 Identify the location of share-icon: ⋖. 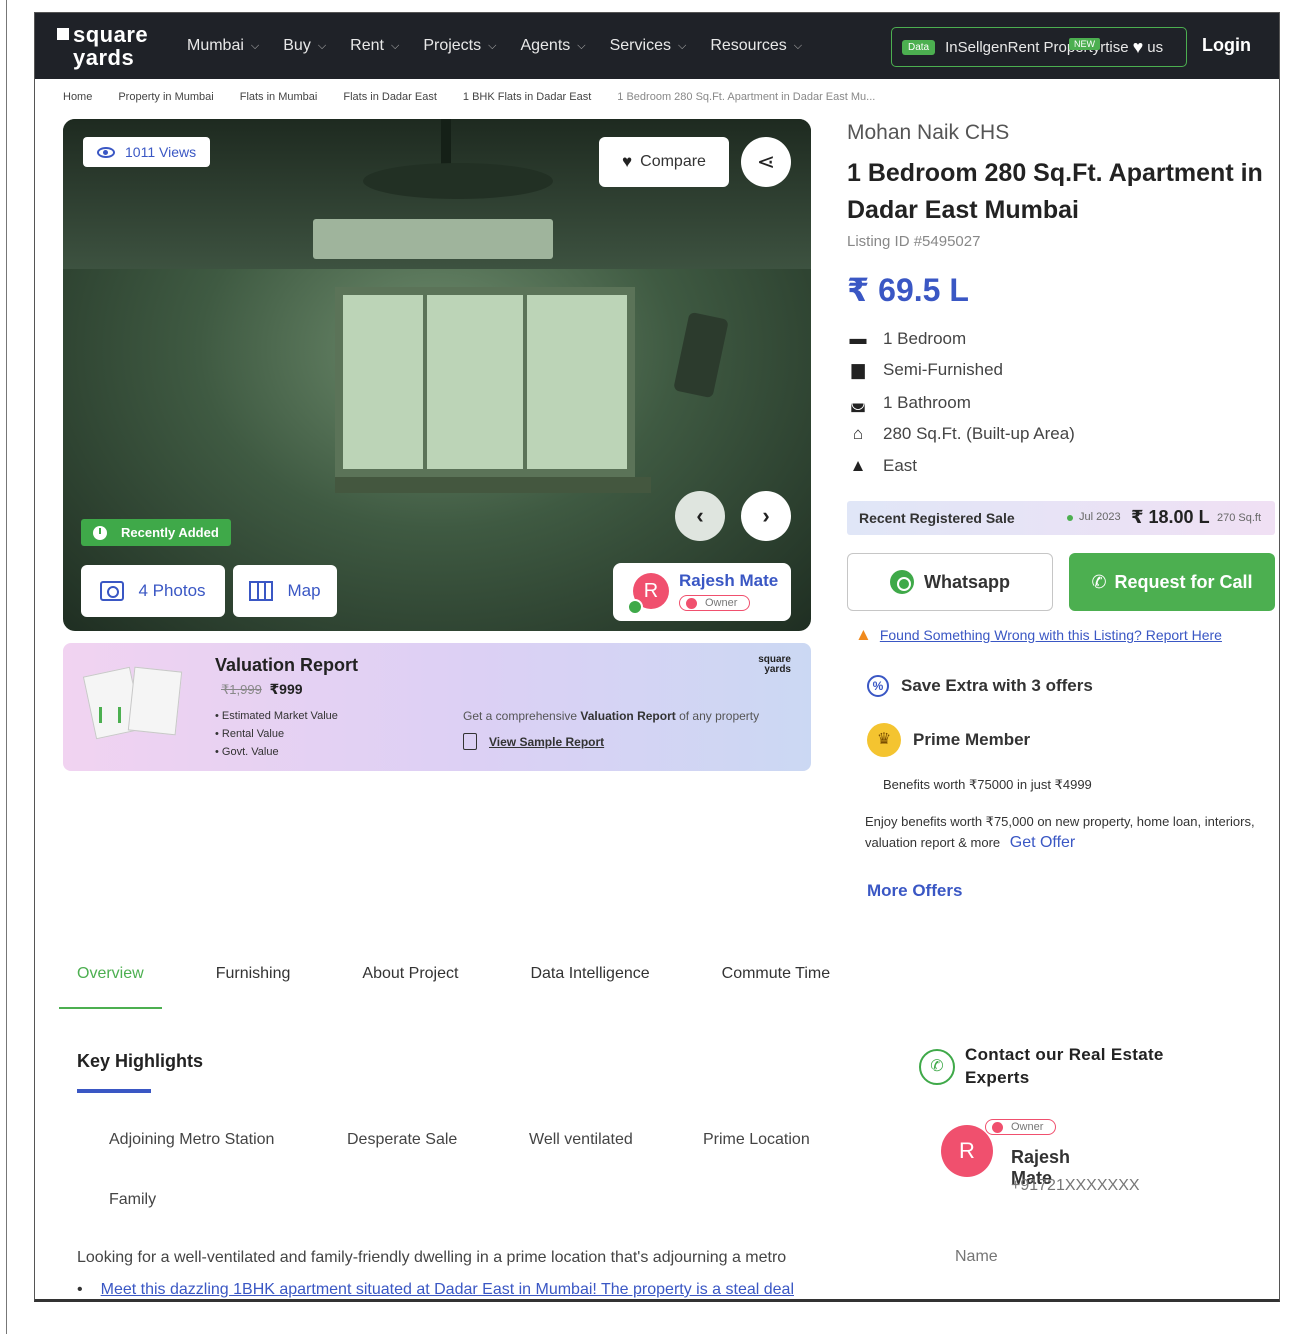
(766, 161).